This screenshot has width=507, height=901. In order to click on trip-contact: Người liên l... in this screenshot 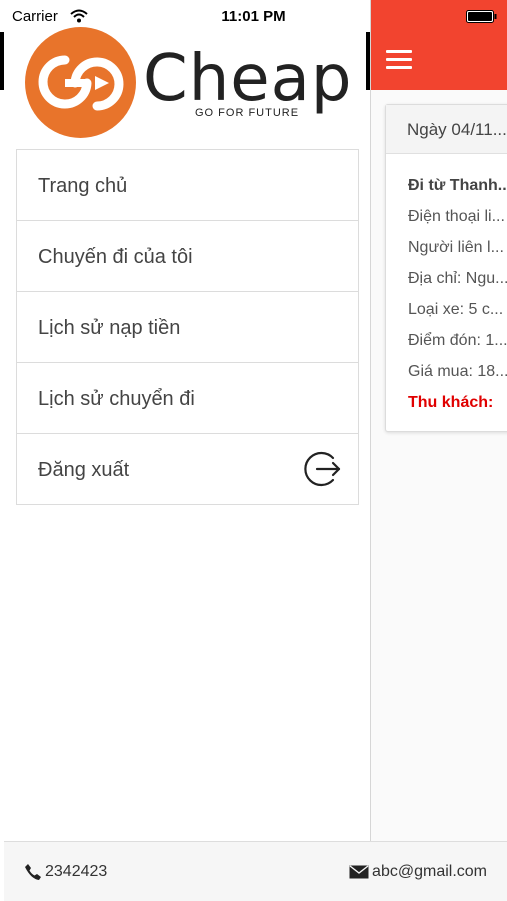, I will do `click(456, 247)`.